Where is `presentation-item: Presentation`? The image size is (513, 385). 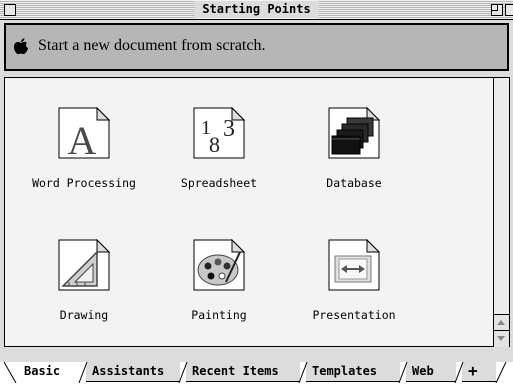 presentation-item: Presentation is located at coordinates (354, 280).